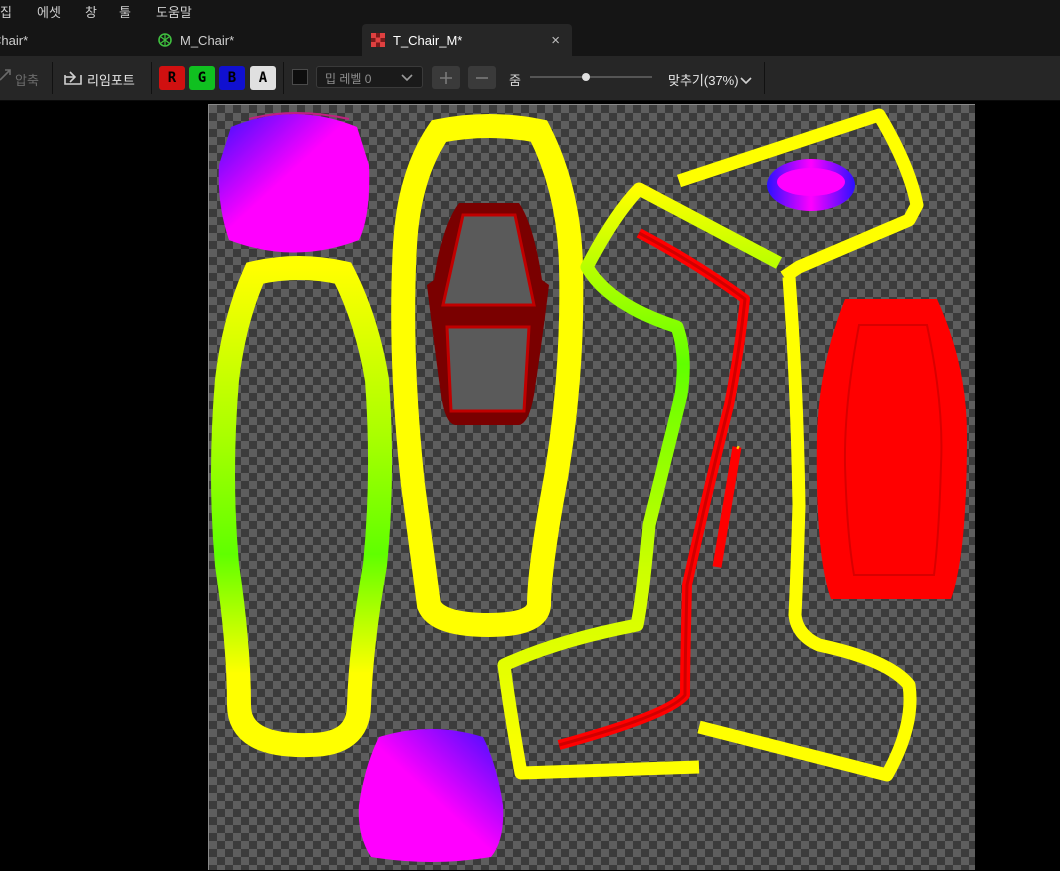 This screenshot has height=871, width=1060. I want to click on increase-mip-button, so click(446, 77).